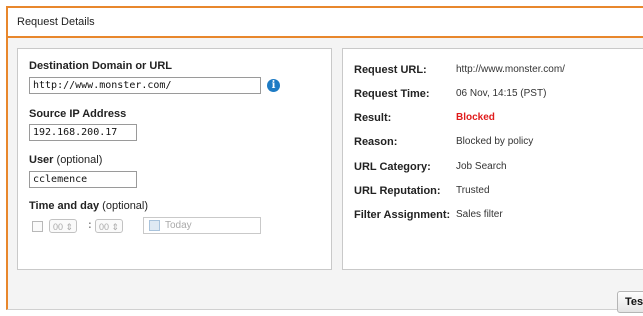  I want to click on time-optional-text: (optional), so click(125, 206).